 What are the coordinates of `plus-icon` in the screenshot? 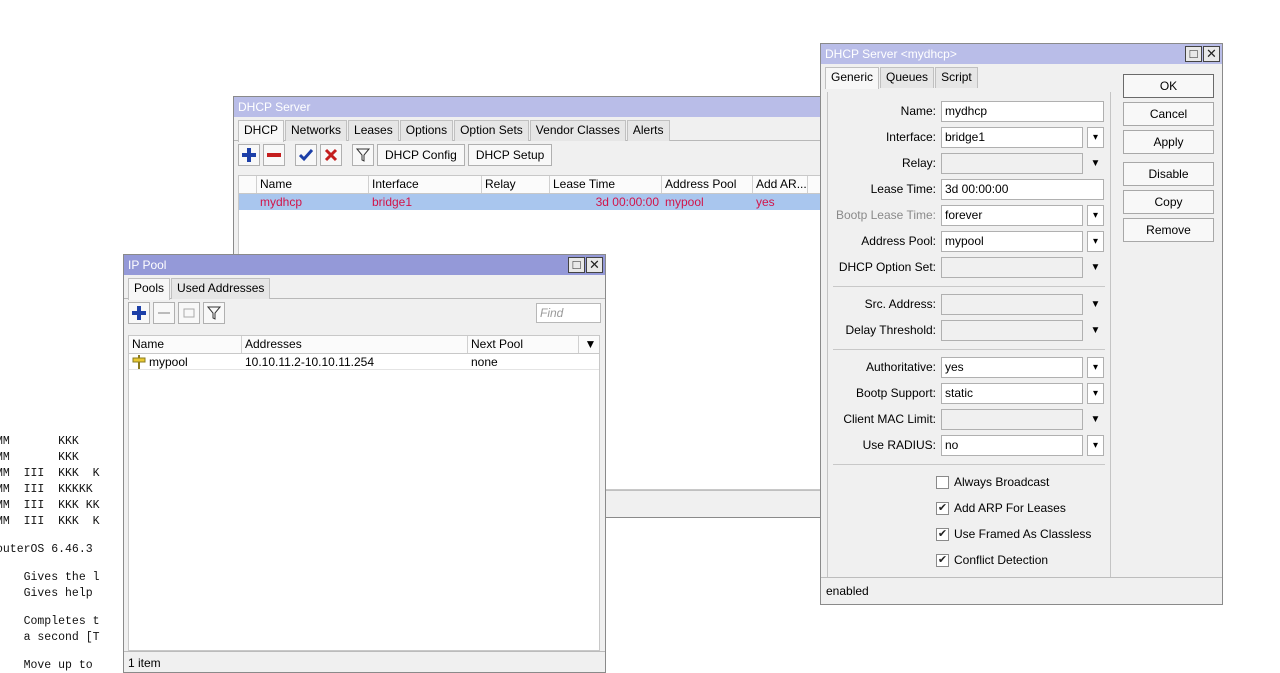 It's located at (139, 313).